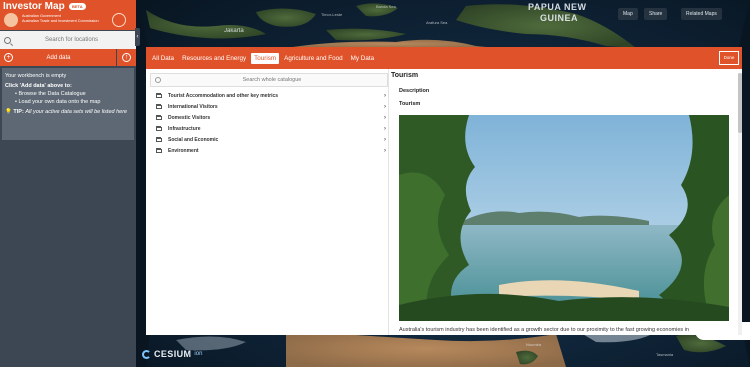 The image size is (750, 367). I want to click on catalogue-group: Infrastructure ›, so click(269, 128).